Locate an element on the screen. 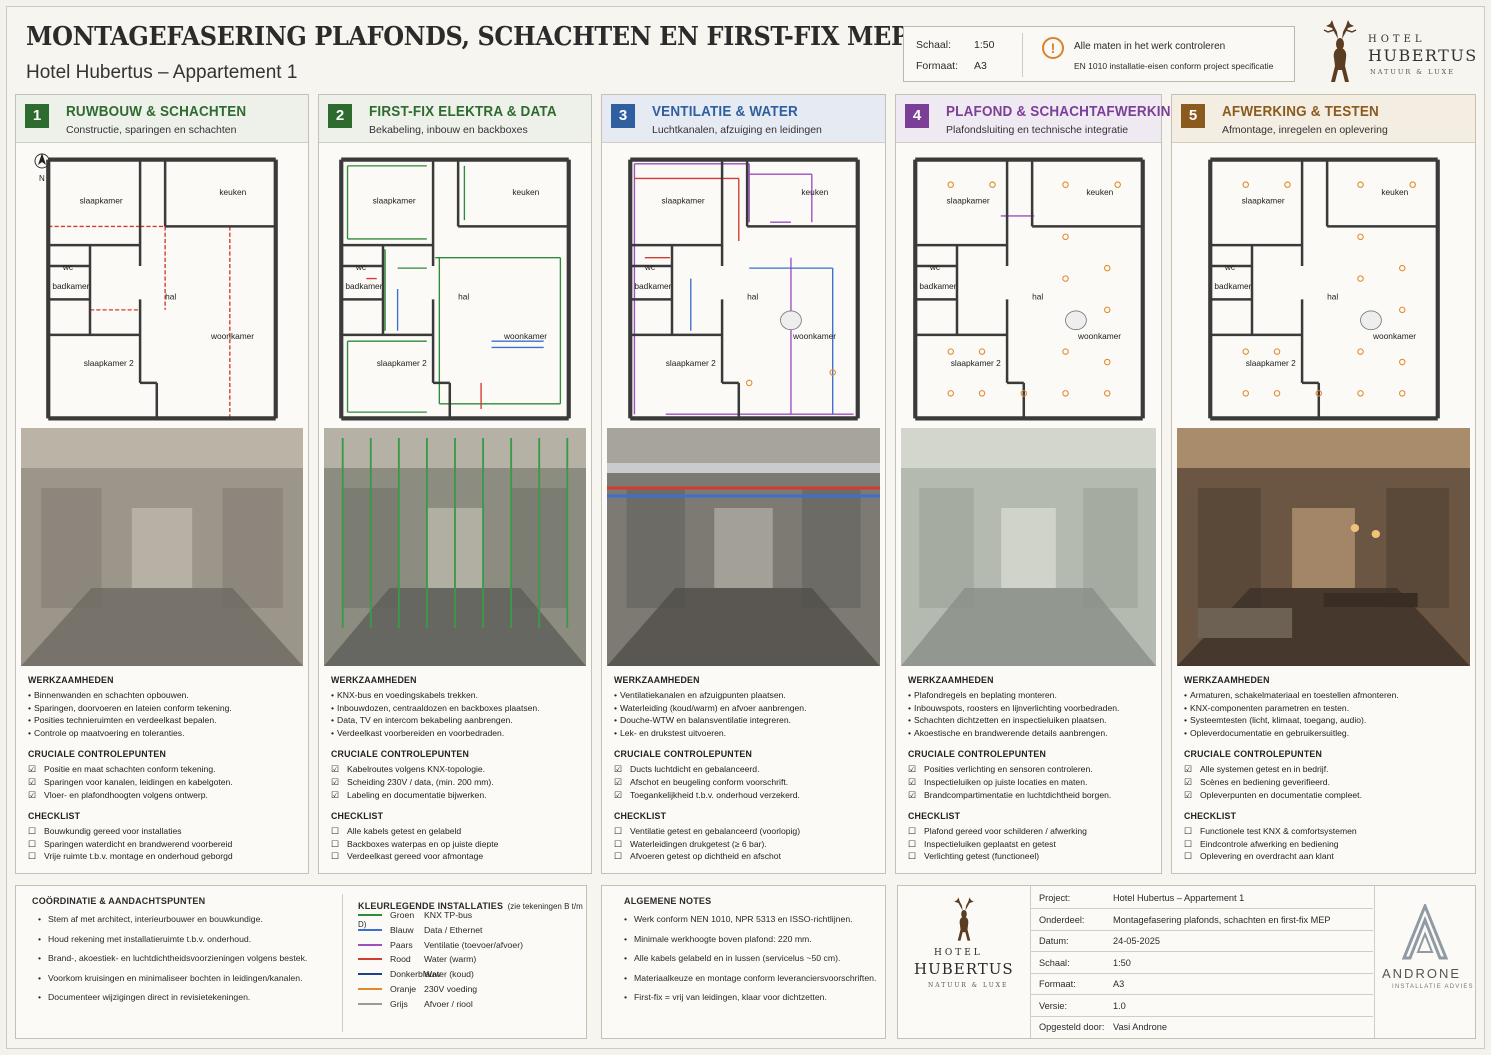 The image size is (1491, 1055). title-block-row: Datum: 24-05-2025 is located at coordinates (1202, 941).